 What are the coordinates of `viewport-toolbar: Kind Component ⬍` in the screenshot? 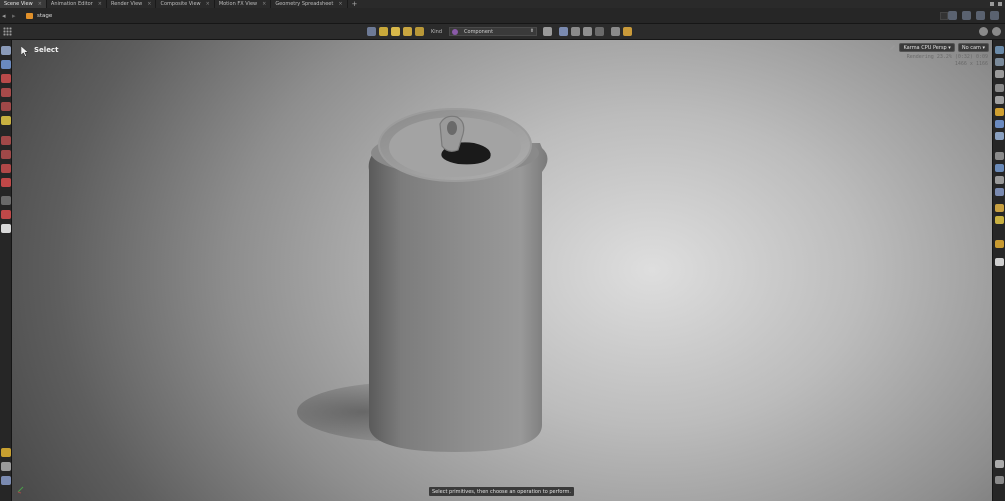 It's located at (502, 32).